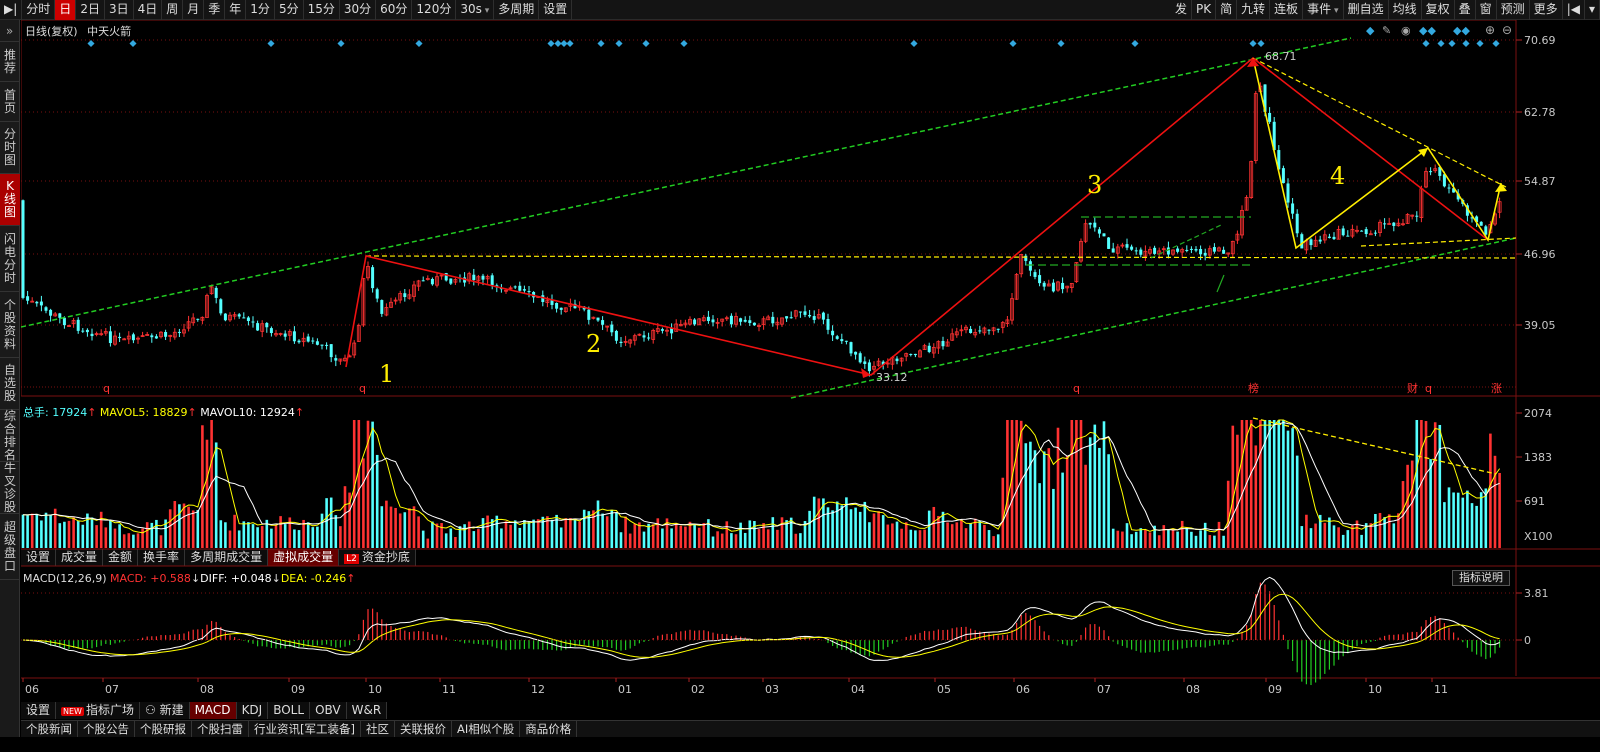  What do you see at coordinates (49, 729) in the screenshot?
I see `bottom-link: 个股新闻` at bounding box center [49, 729].